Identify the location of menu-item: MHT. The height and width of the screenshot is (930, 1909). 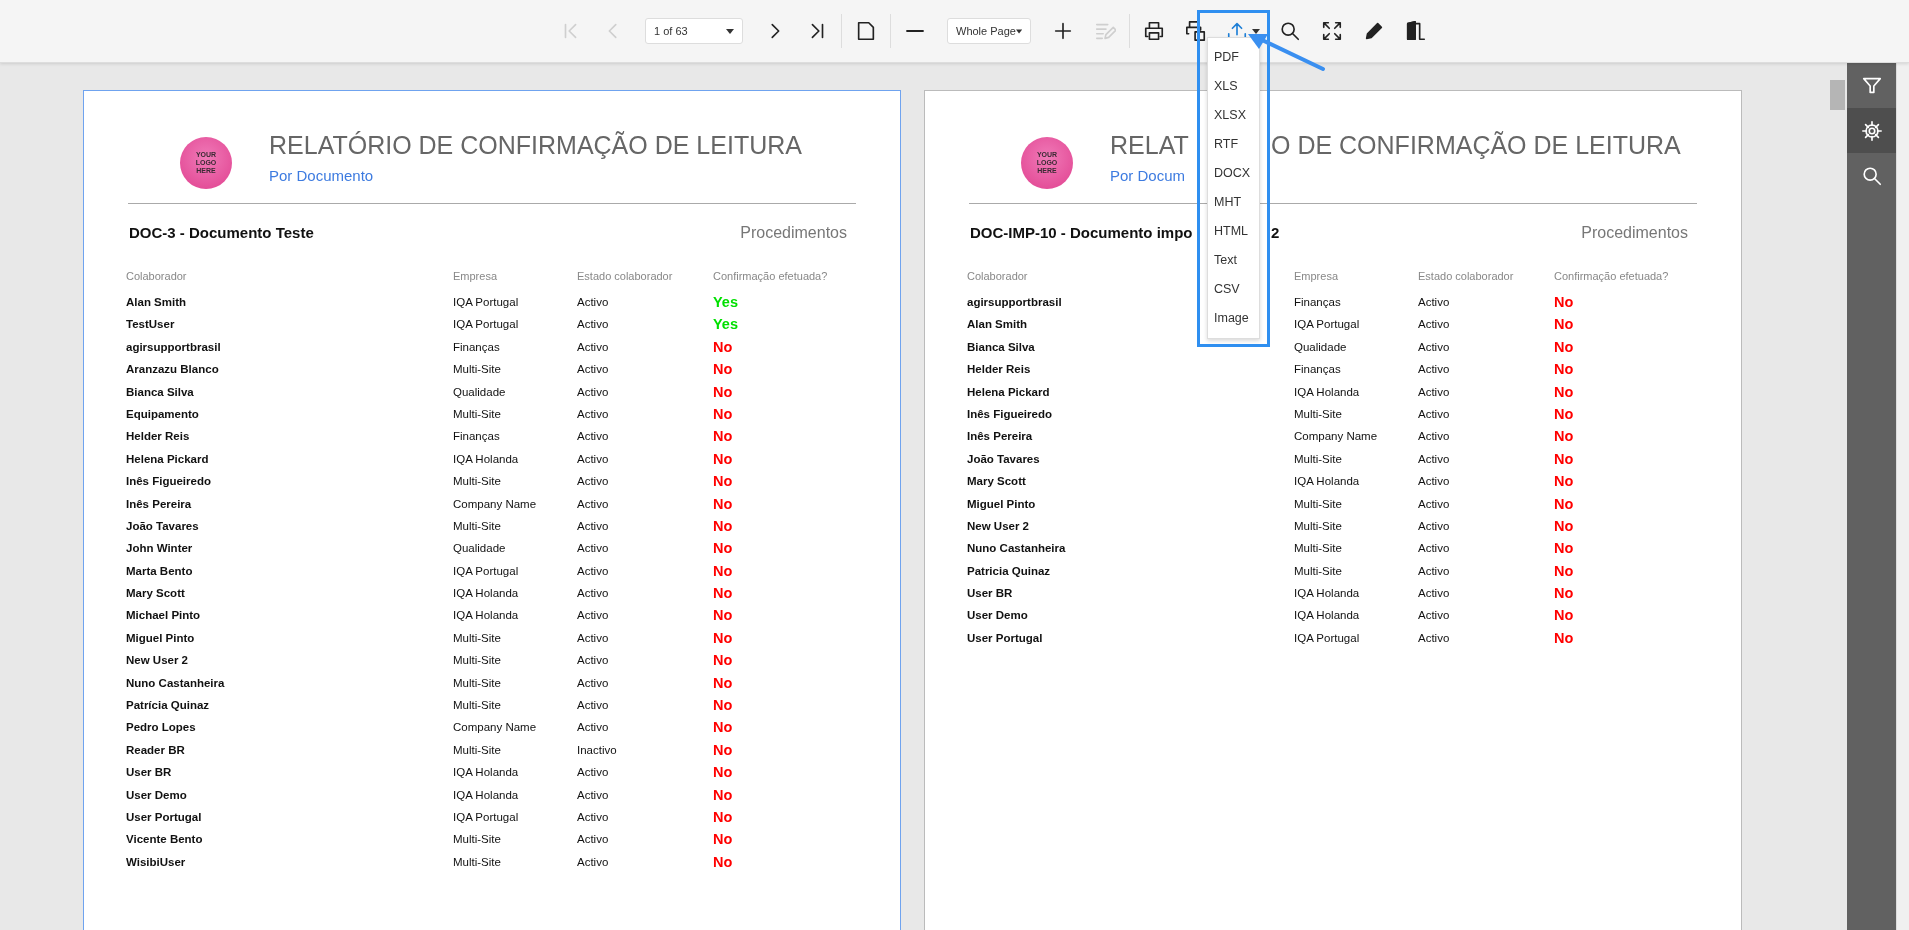
(1233, 202).